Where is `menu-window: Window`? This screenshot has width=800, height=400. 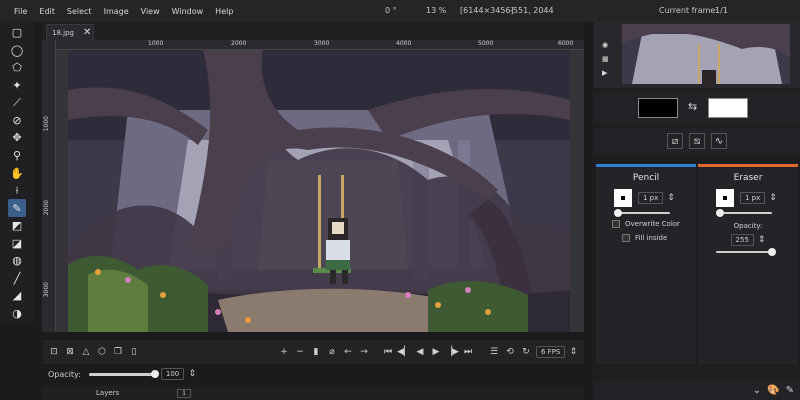 menu-window: Window is located at coordinates (188, 11).